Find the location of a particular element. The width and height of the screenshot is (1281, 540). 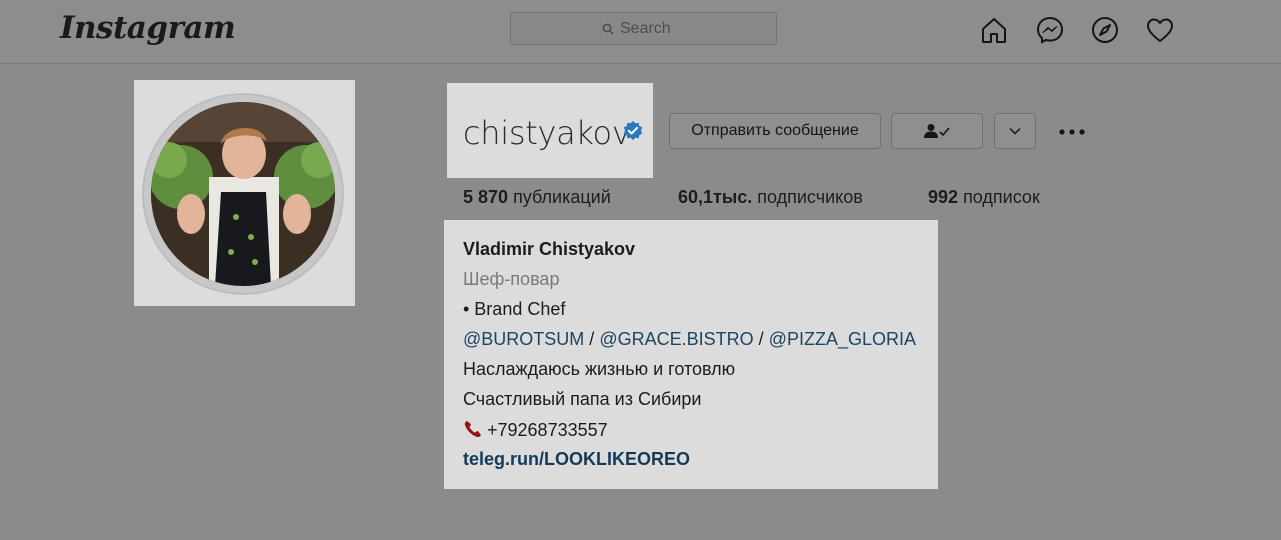

bio-phone: +79268733557 is located at coordinates (535, 430).